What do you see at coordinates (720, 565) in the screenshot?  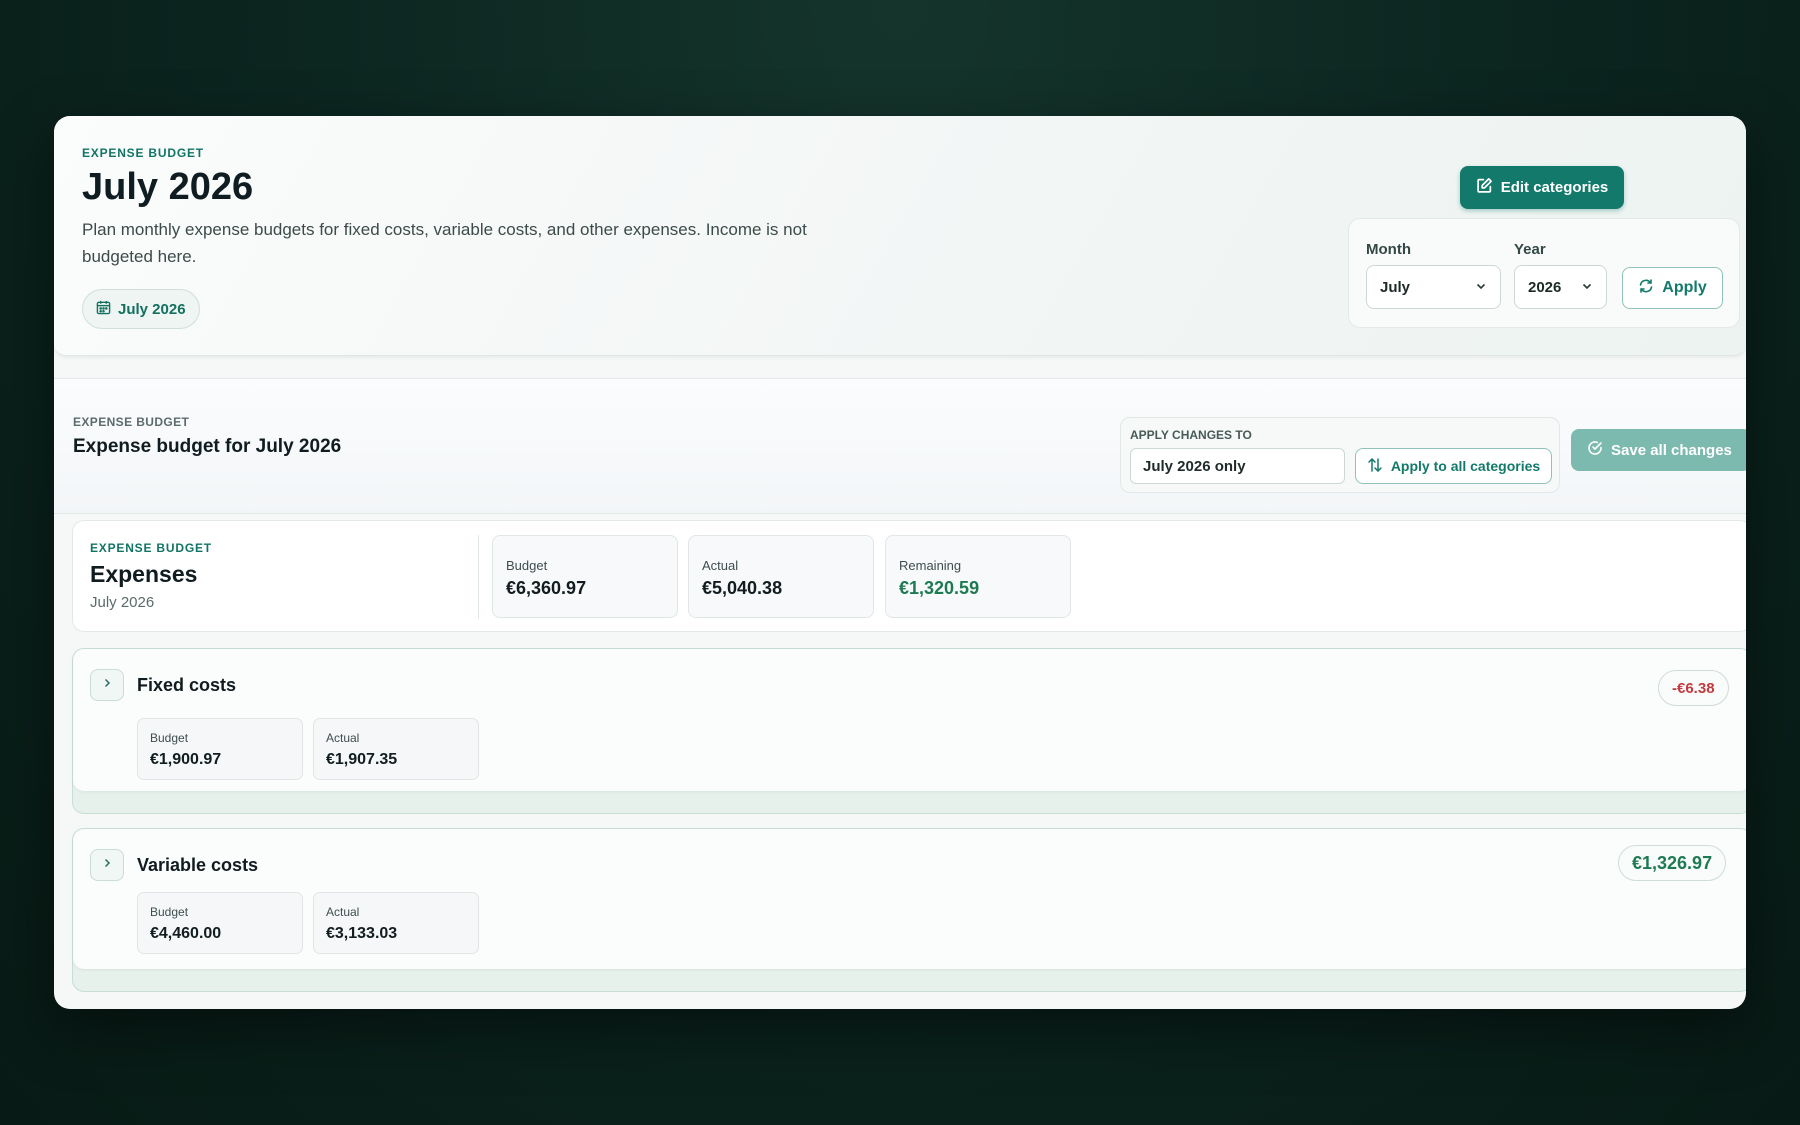 I see `actual-stat-label: Actual` at bounding box center [720, 565].